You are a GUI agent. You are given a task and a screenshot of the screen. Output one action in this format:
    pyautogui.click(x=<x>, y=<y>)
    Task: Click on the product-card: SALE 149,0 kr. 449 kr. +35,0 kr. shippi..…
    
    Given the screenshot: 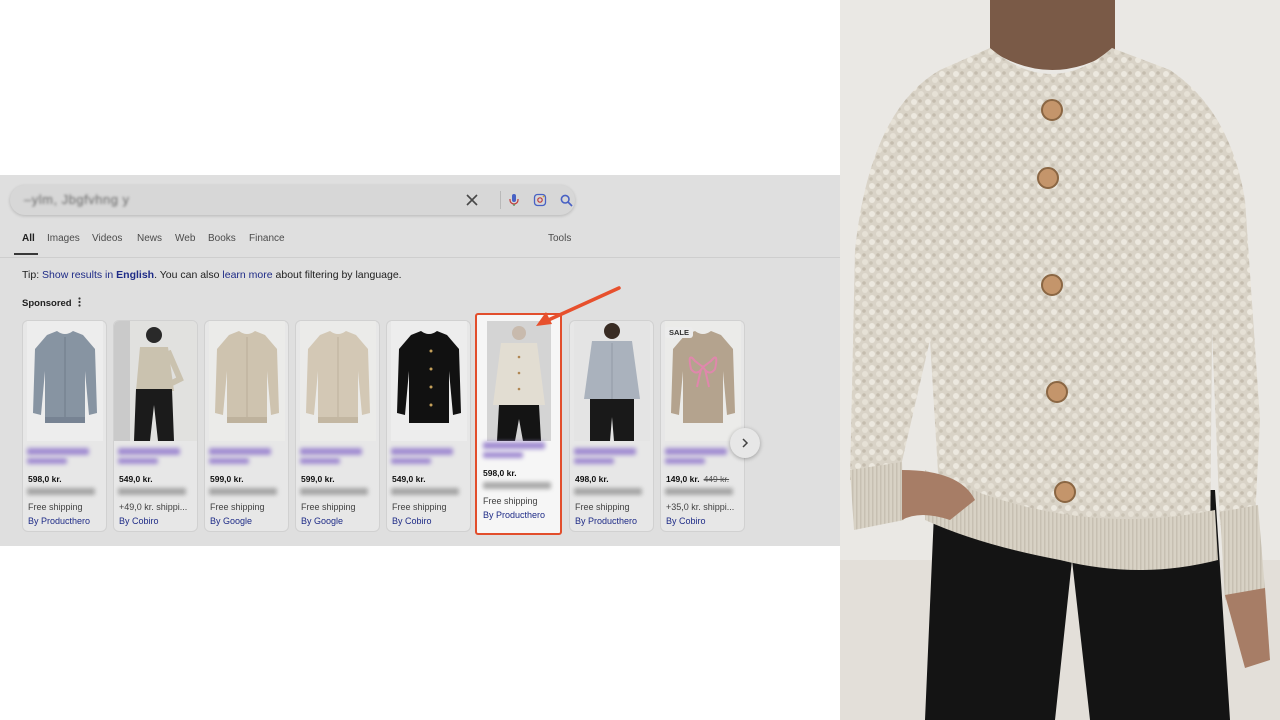 What is the action you would take?
    pyautogui.click(x=702, y=426)
    